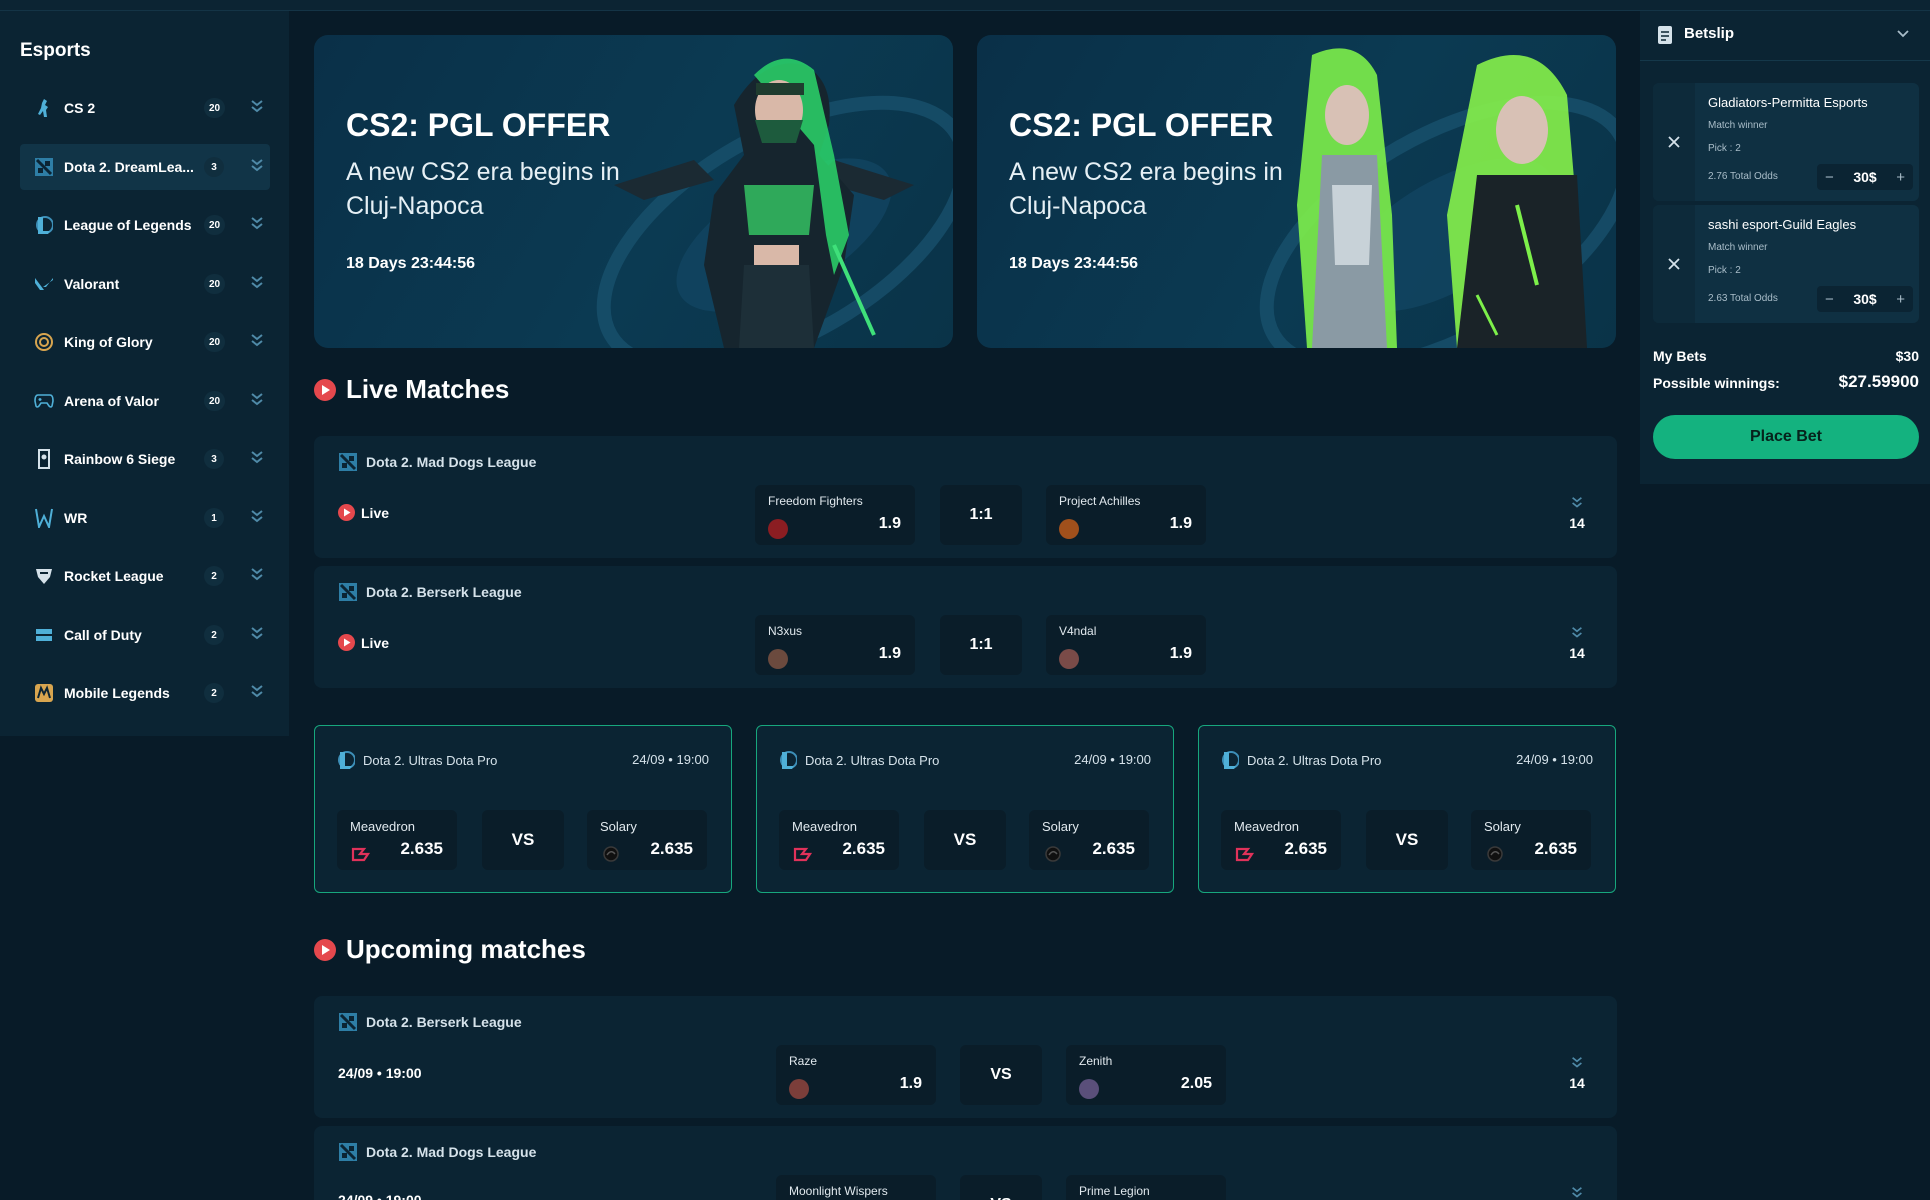 This screenshot has width=1930, height=1200. I want to click on sidebar-item-valorant: Valorant 20, so click(145, 284).